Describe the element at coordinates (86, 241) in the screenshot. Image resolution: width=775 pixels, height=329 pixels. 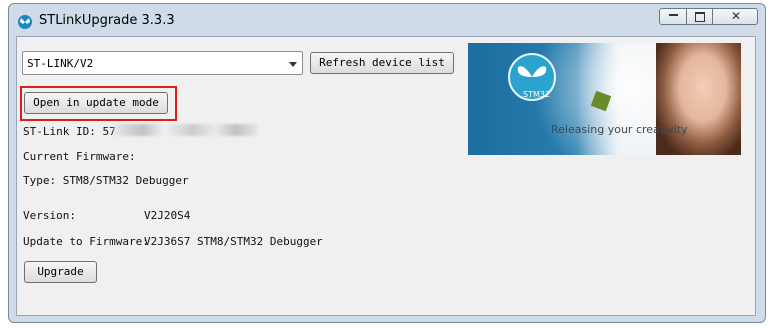
I see `update-firmware-label: Update to Firmware:` at that location.